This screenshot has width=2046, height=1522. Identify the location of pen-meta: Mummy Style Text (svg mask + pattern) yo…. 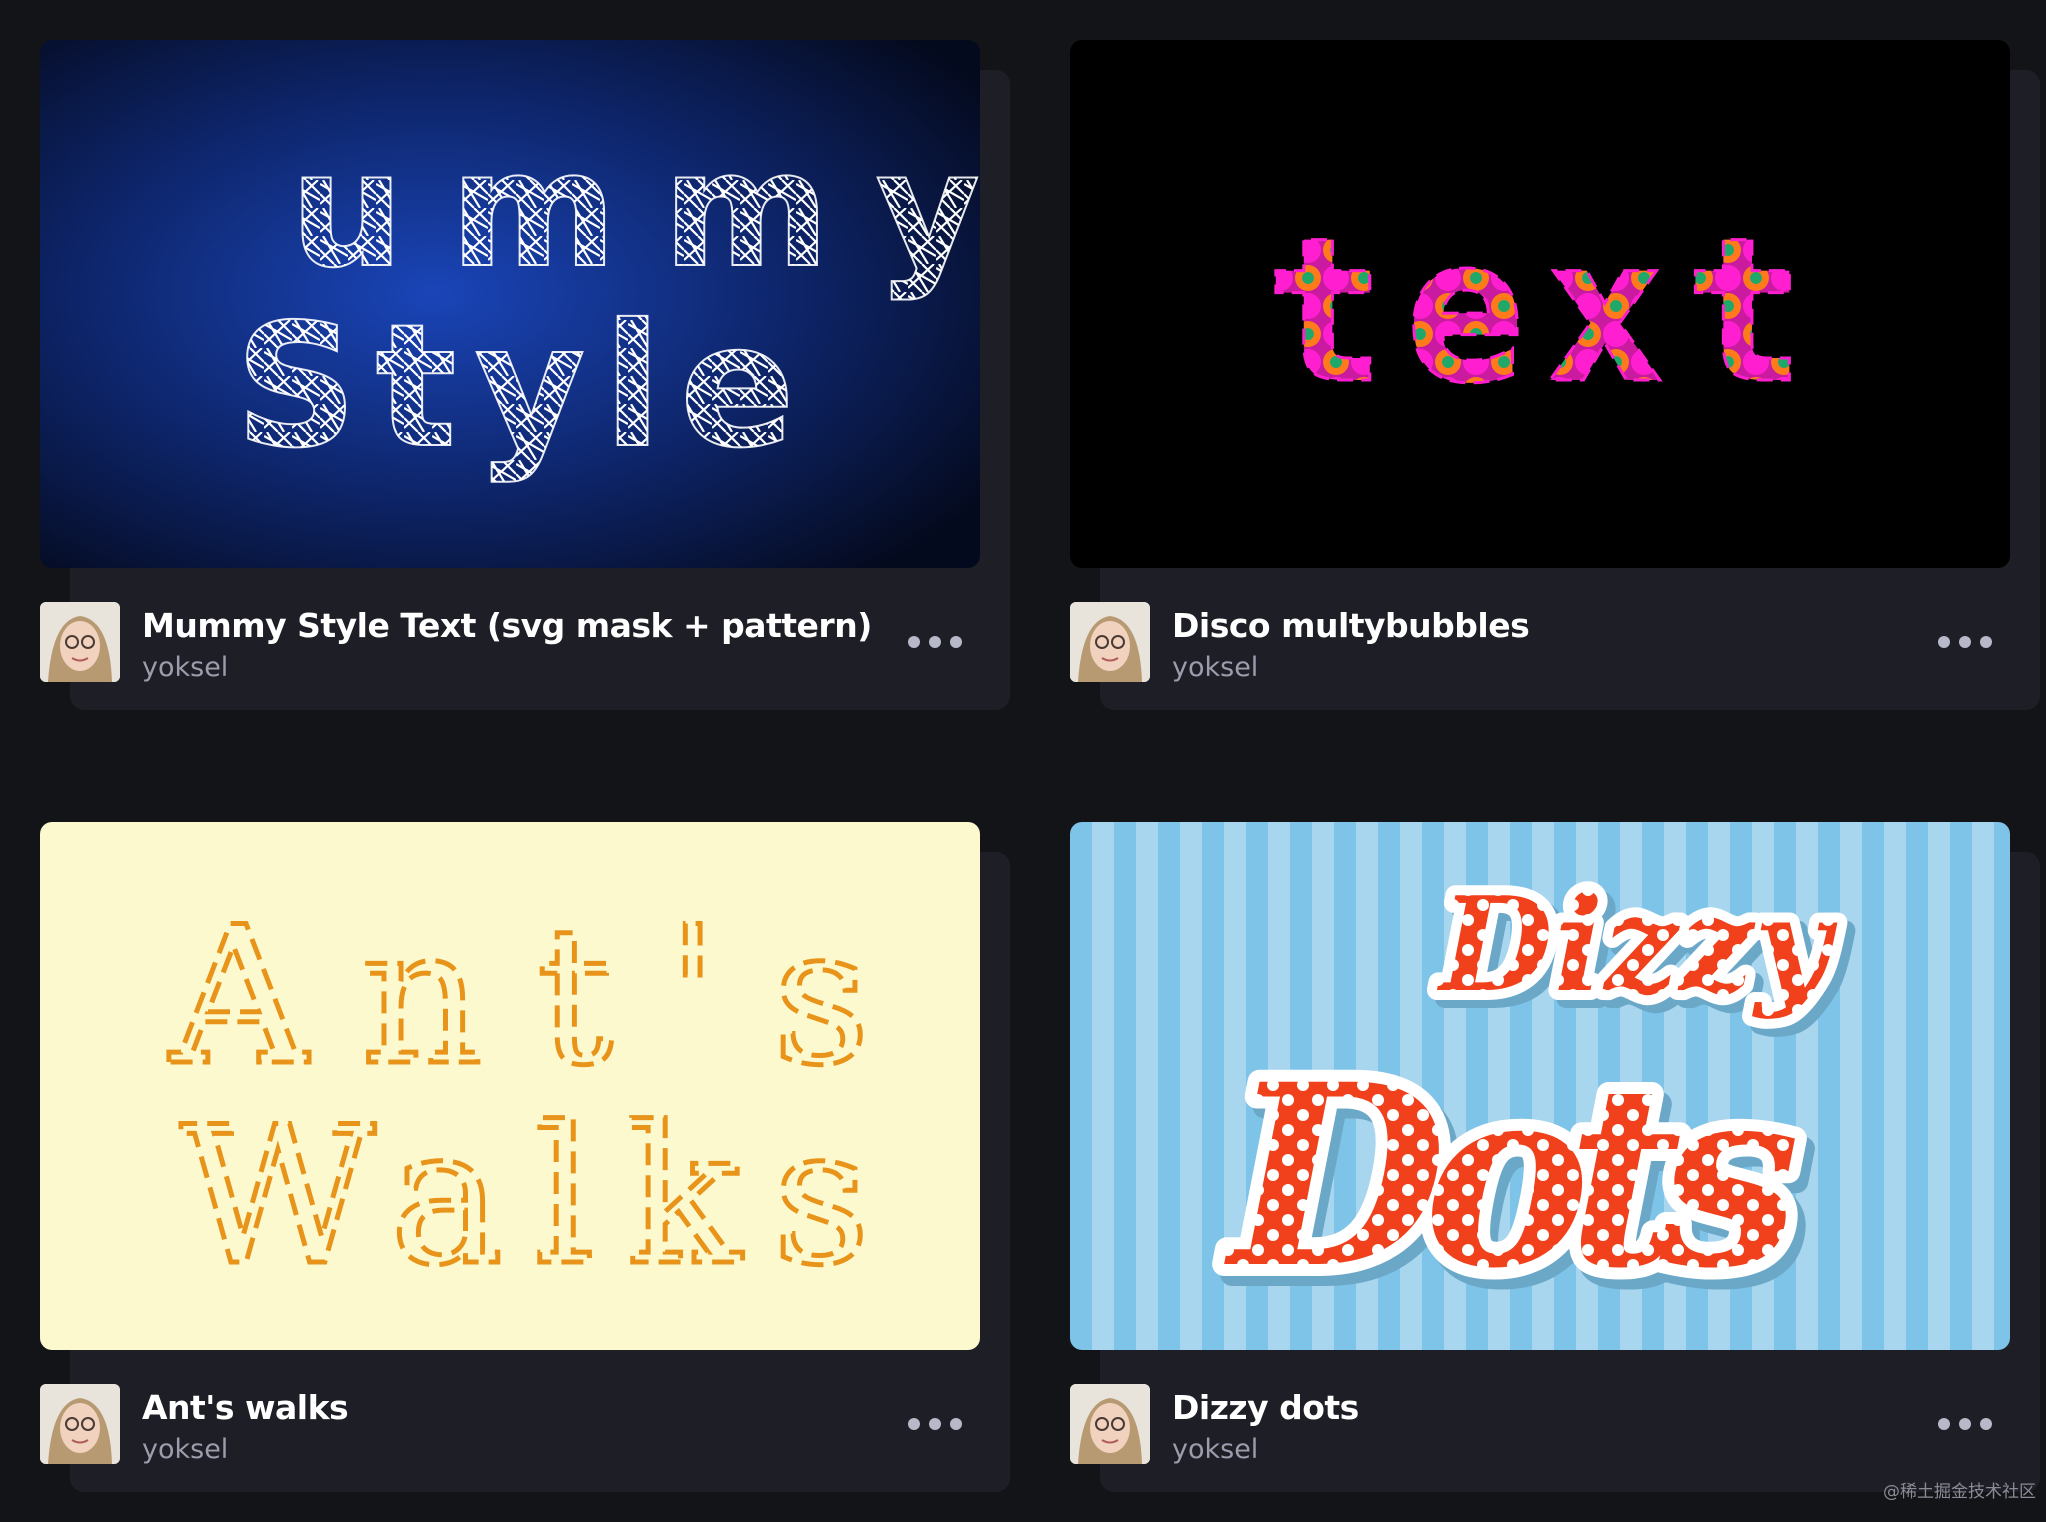
(510, 641).